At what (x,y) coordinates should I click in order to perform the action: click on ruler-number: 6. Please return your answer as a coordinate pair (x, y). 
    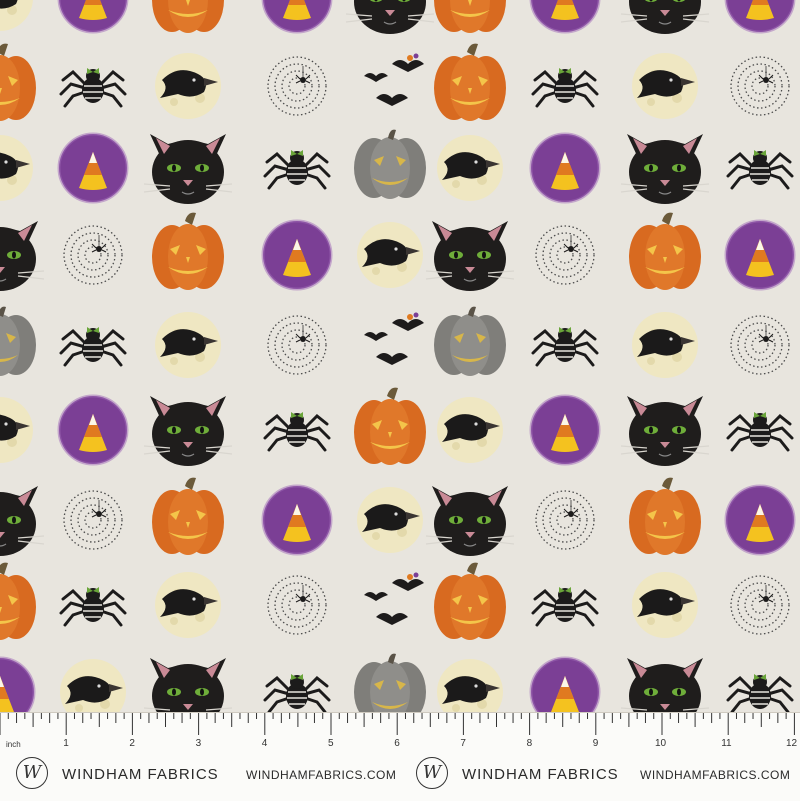
    Looking at the image, I should click on (397, 743).